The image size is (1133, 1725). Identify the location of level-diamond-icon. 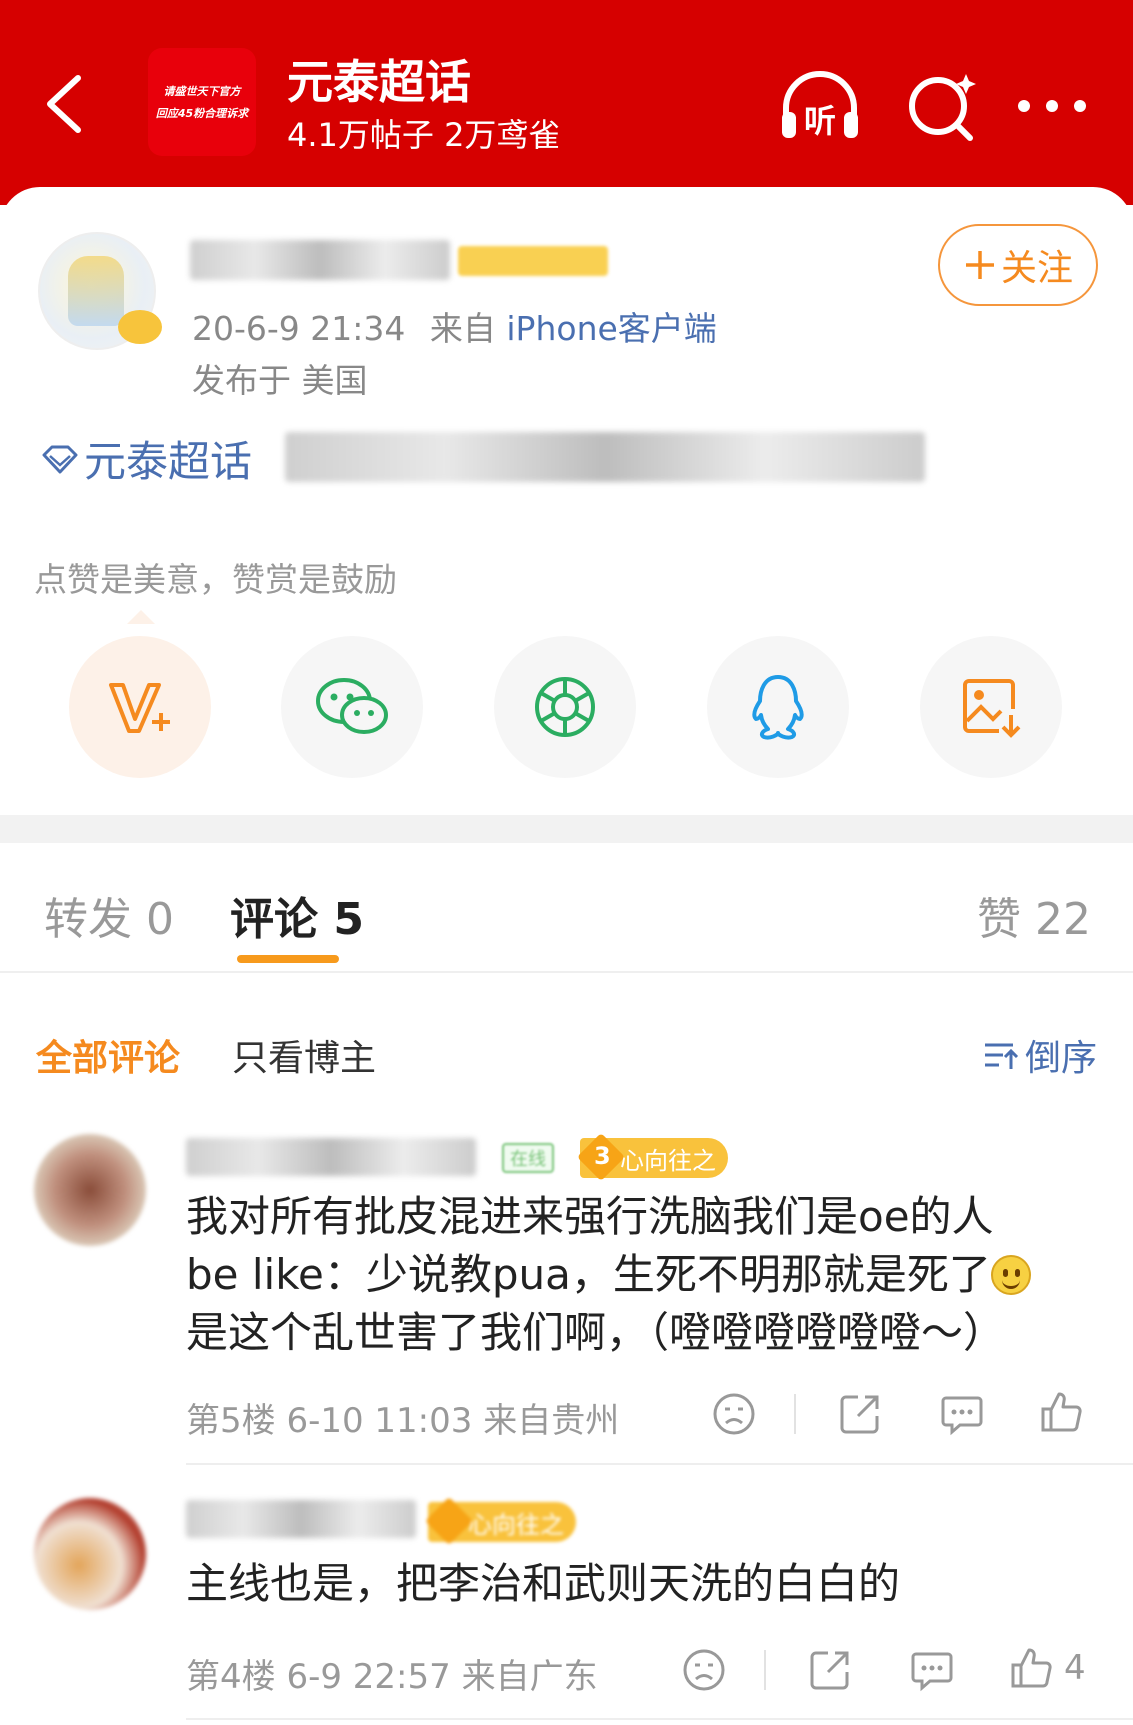
(449, 1521).